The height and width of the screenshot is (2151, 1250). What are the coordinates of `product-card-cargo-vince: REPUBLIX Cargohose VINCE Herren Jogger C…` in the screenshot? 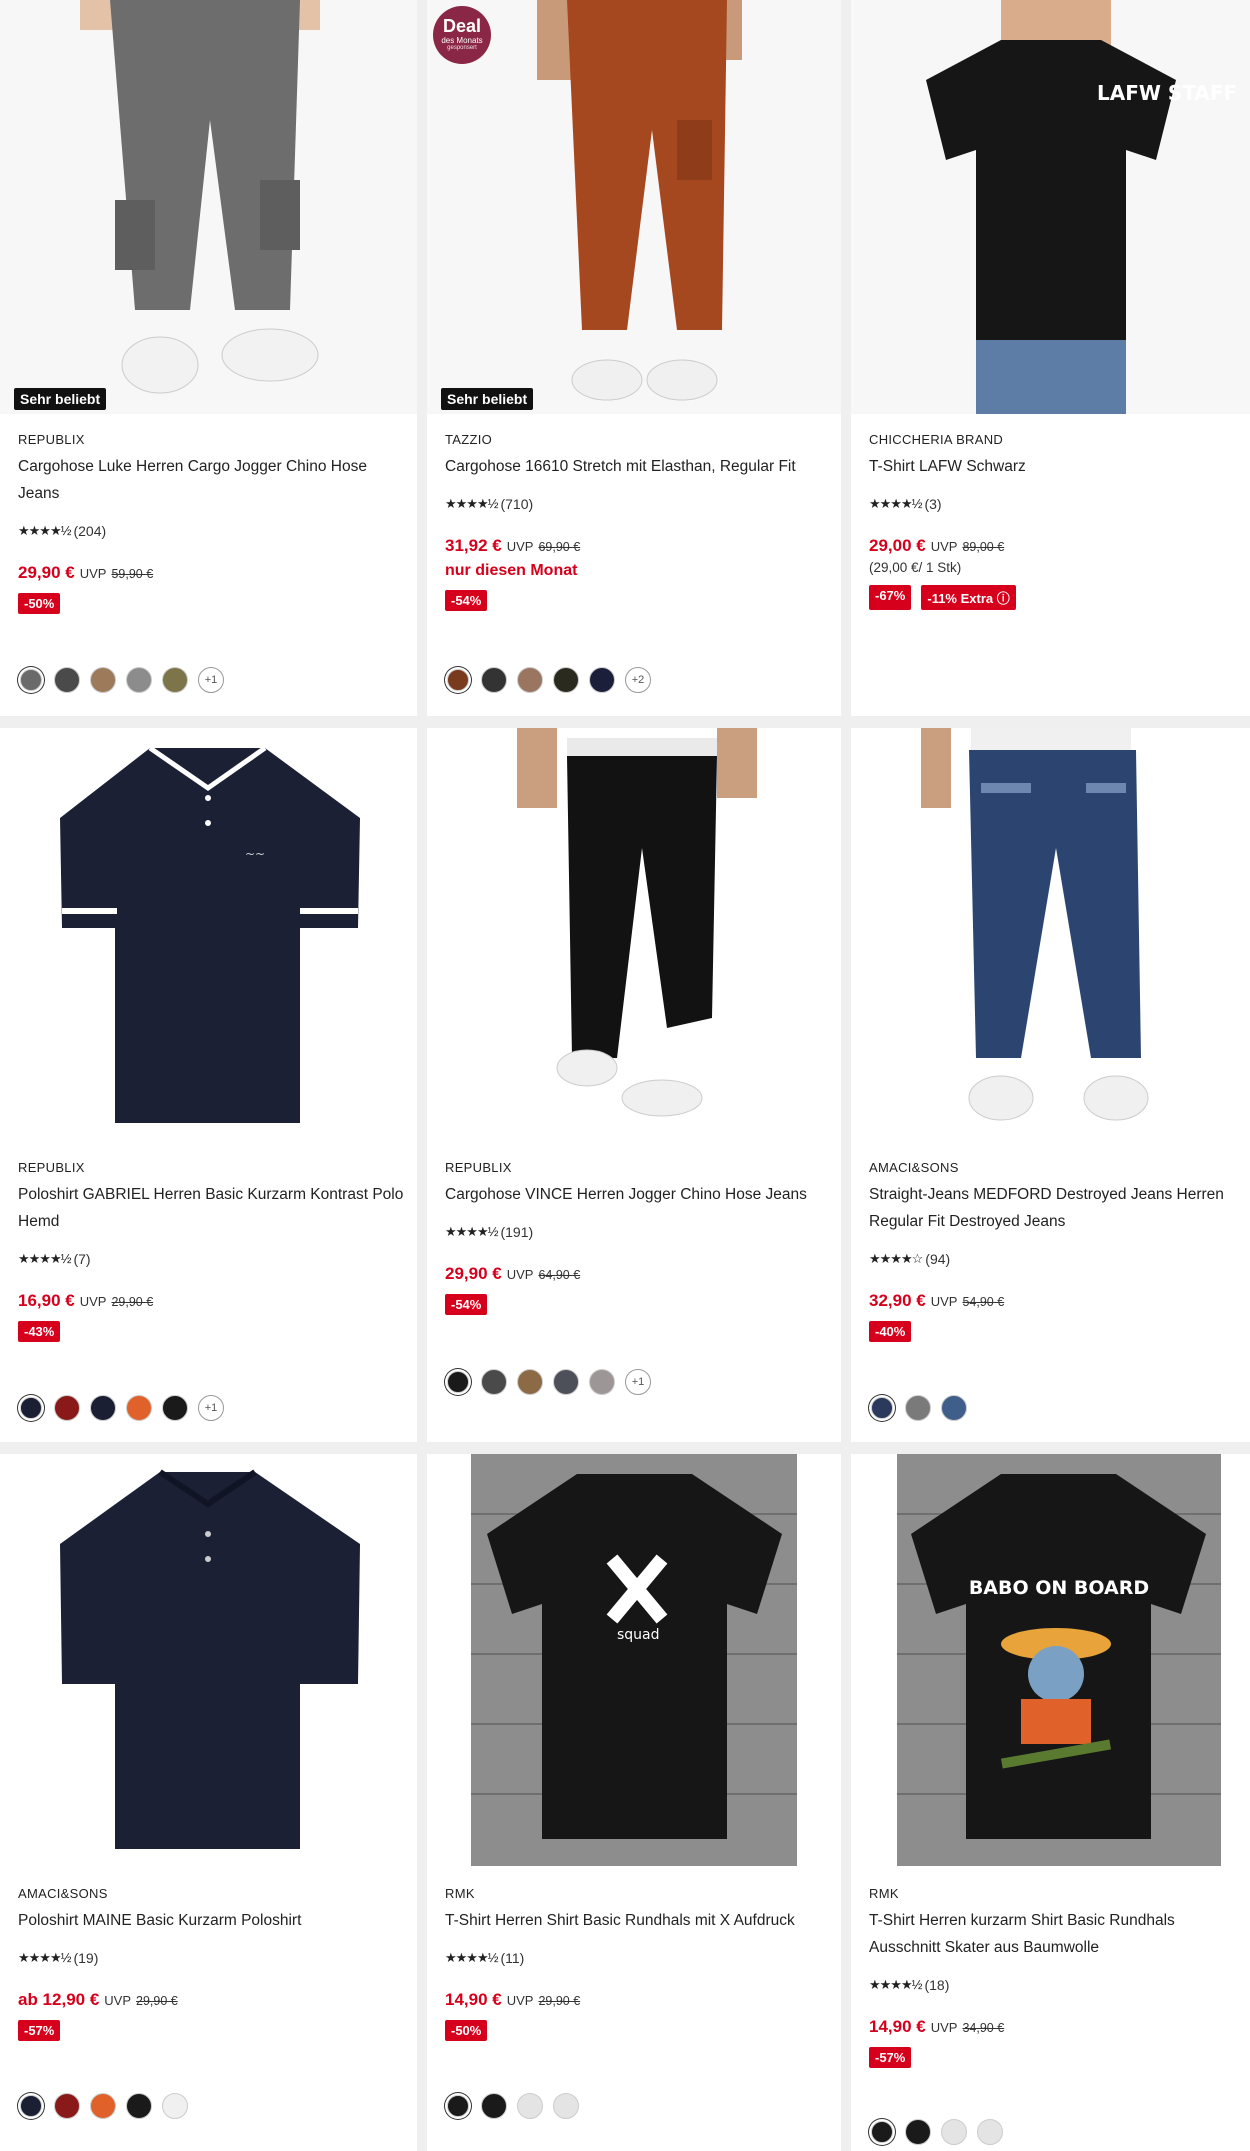 It's located at (634, 1085).